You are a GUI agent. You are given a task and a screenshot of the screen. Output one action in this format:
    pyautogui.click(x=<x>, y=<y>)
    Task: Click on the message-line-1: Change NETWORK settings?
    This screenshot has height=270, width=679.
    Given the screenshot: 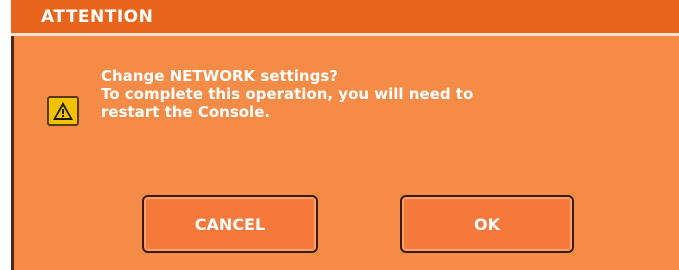 What is the action you would take?
    pyautogui.click(x=219, y=76)
    